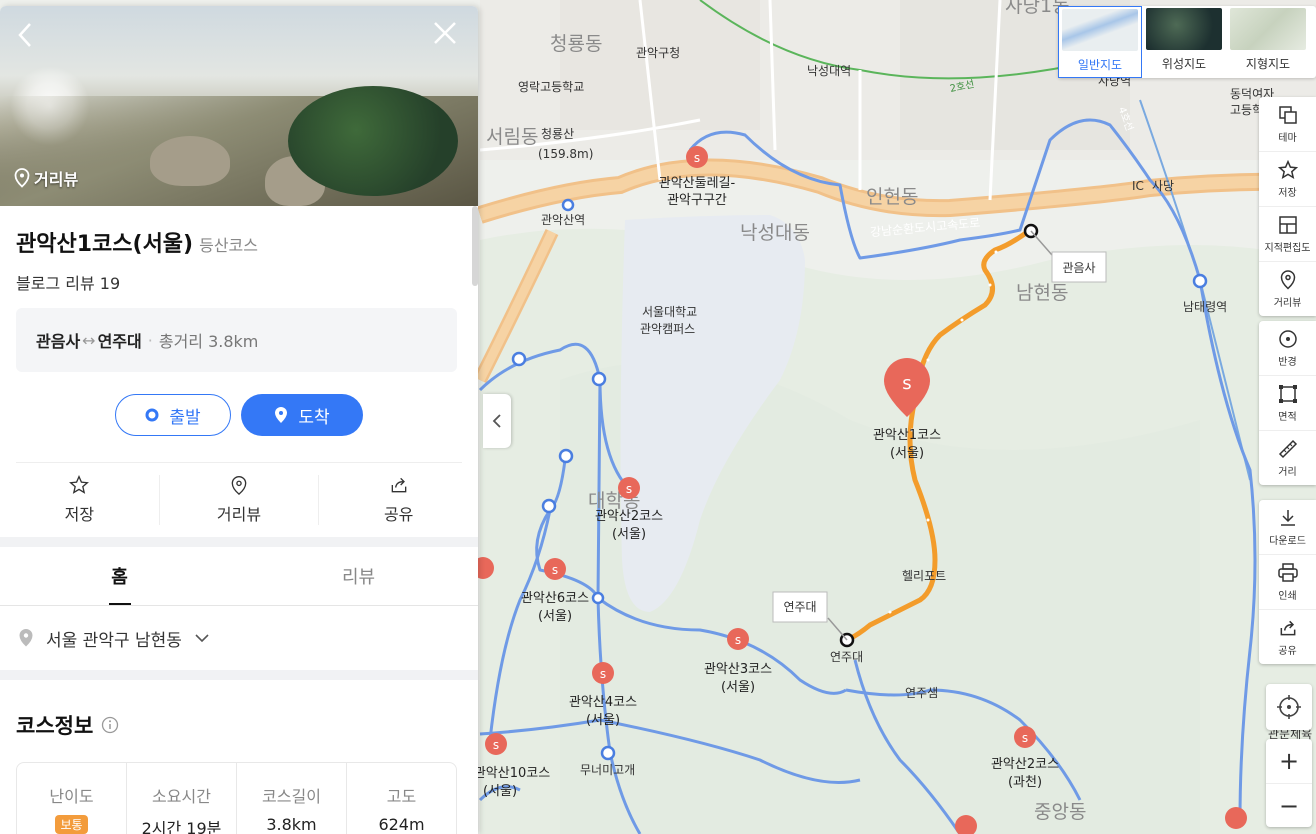 This screenshot has height=834, width=1316. What do you see at coordinates (398, 500) in the screenshot?
I see `share-button: 공유` at bounding box center [398, 500].